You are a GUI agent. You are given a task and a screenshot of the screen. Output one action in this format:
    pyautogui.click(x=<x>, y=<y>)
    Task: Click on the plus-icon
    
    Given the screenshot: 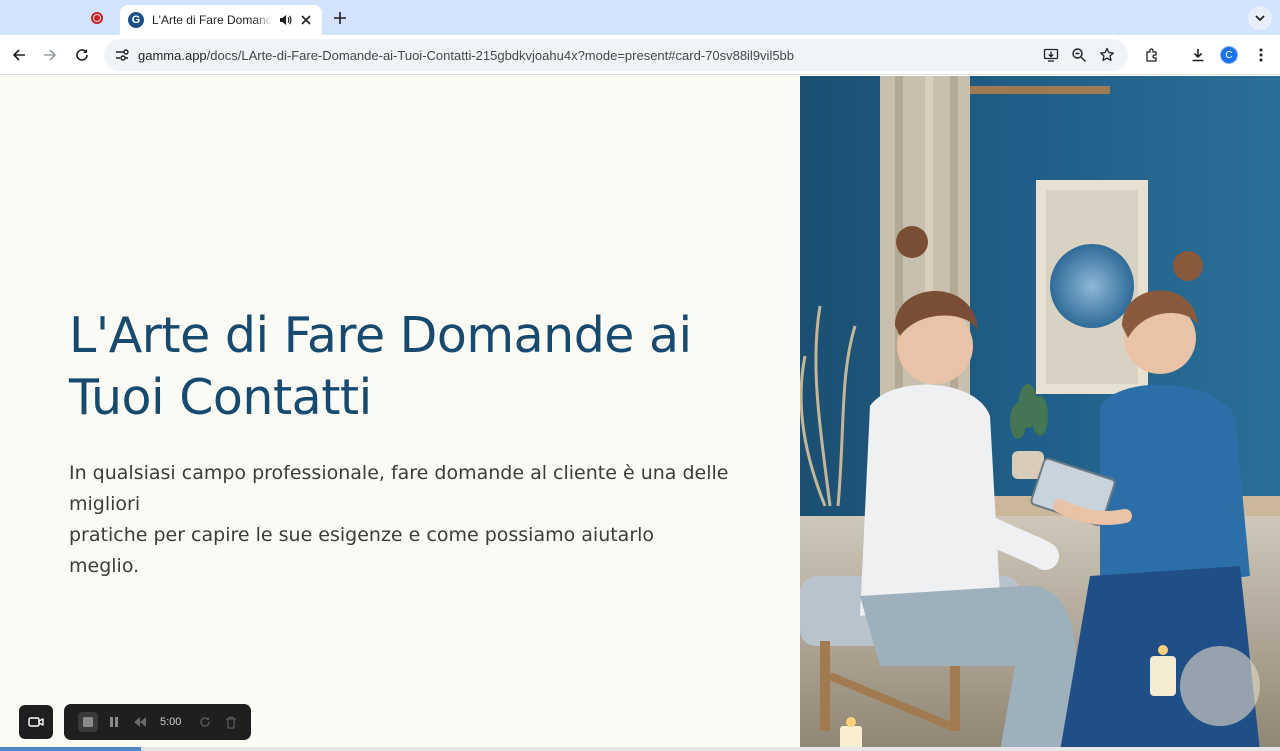 What is the action you would take?
    pyautogui.click(x=340, y=18)
    